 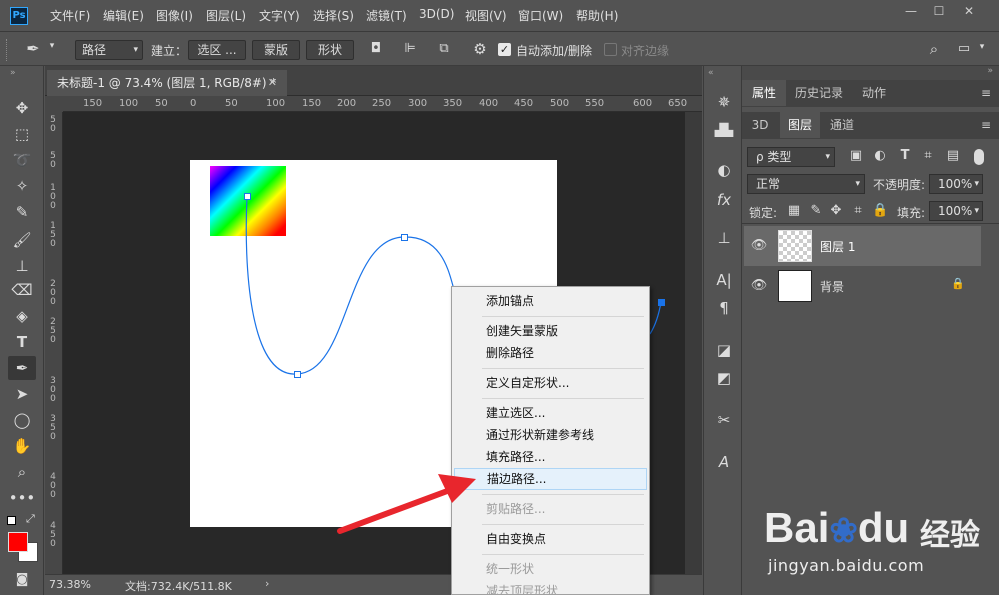 I want to click on collapse-toolbar-icon: », so click(x=13, y=73).